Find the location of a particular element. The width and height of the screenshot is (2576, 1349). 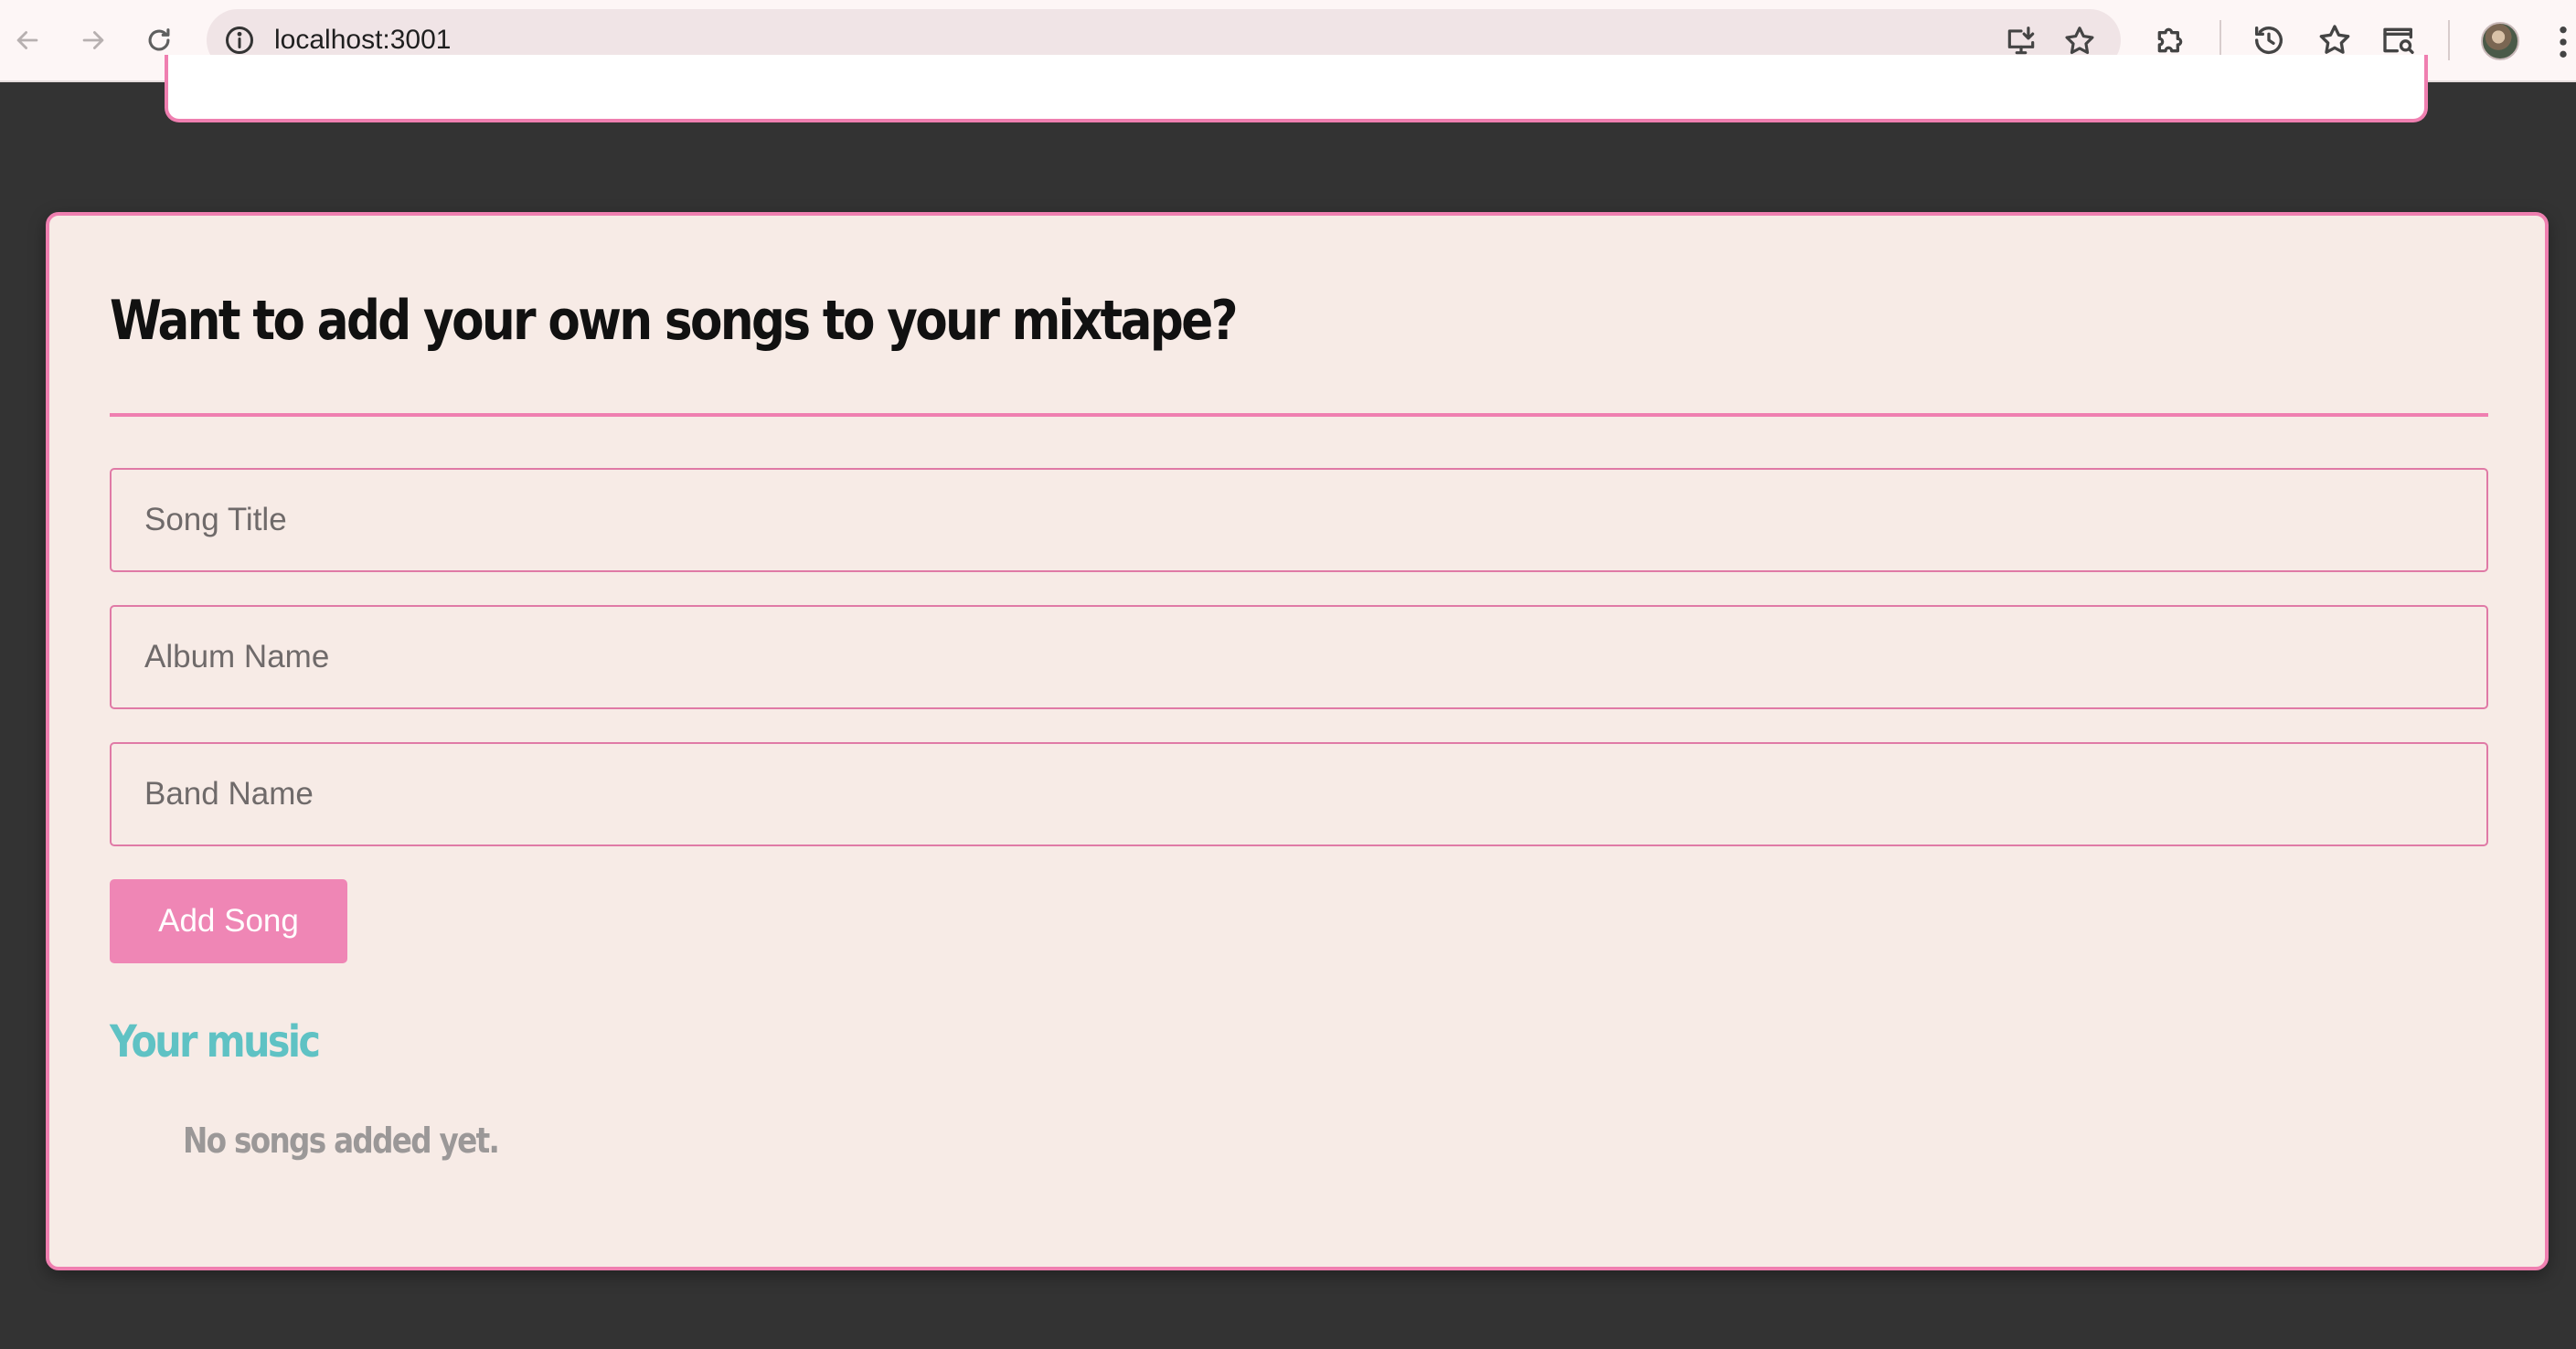

band-name-input is located at coordinates (1299, 794).